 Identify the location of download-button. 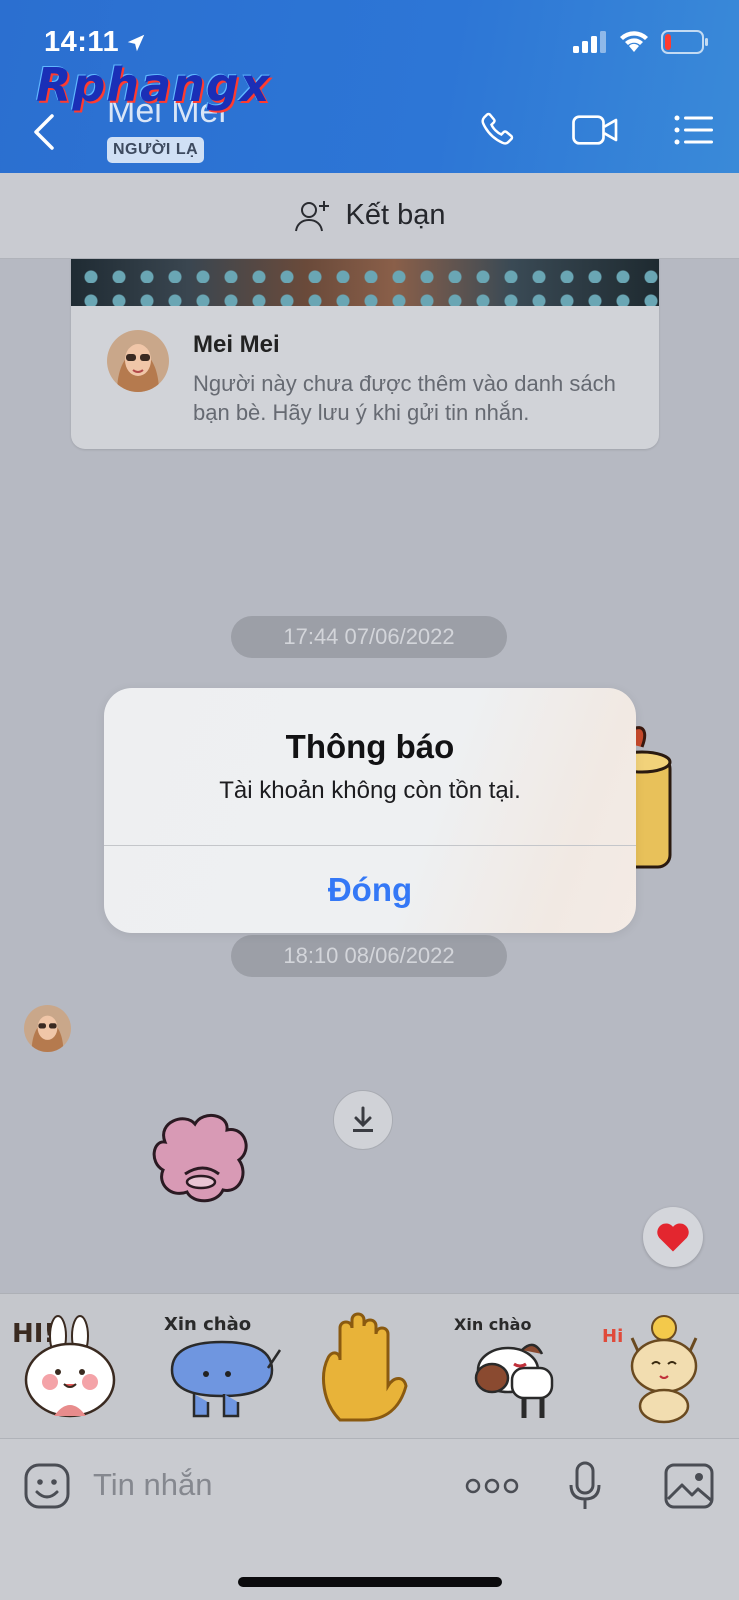
(363, 1120).